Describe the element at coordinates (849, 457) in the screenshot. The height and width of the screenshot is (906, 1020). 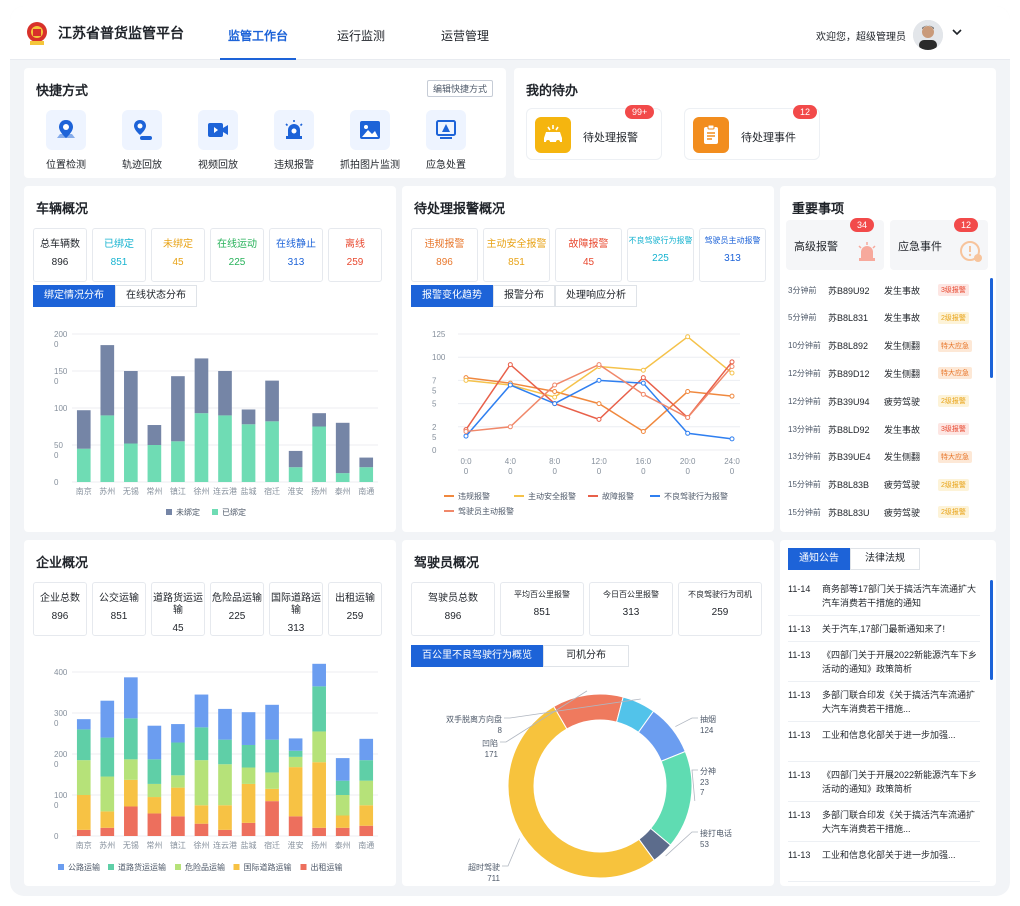
I see `alert-plate: 苏B39UE4` at that location.